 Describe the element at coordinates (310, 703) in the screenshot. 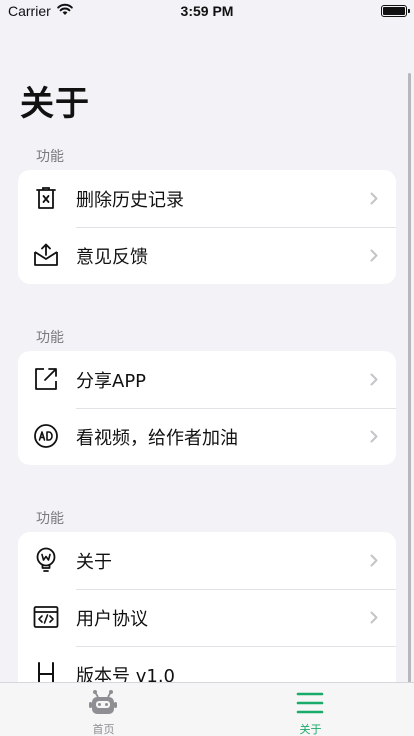

I see `menu-icon` at that location.